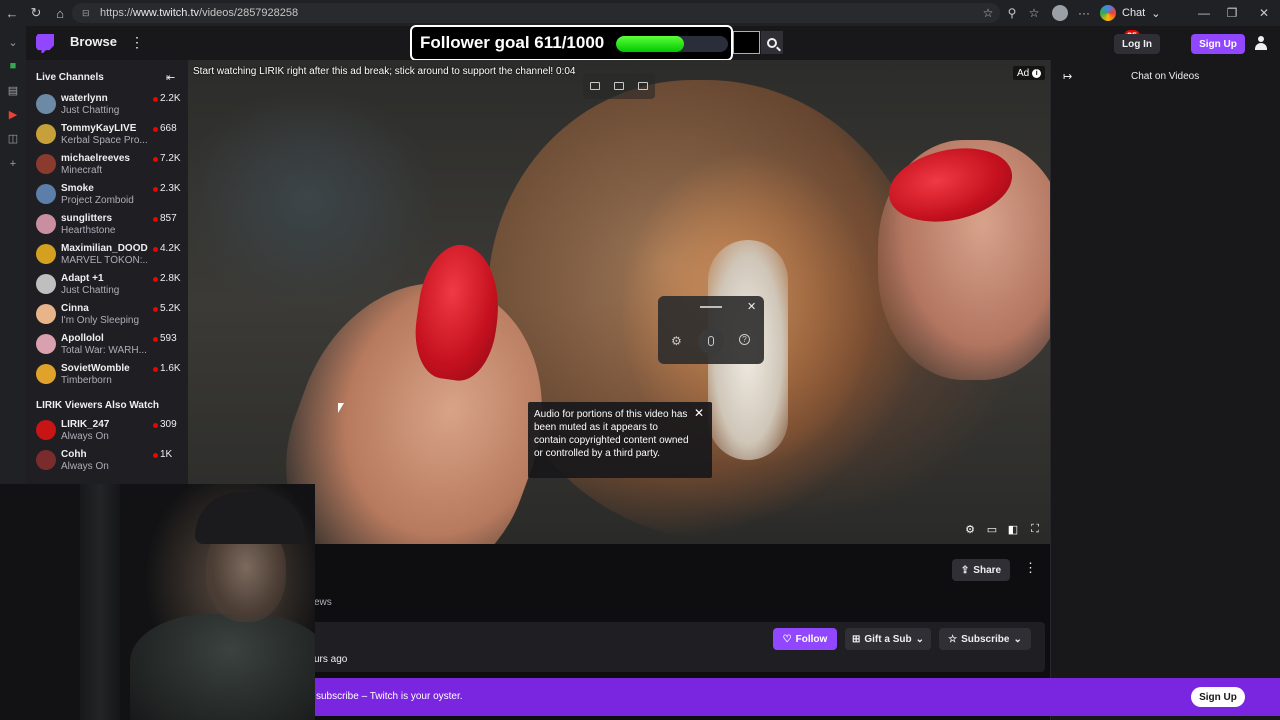 The width and height of the screenshot is (1280, 720). What do you see at coordinates (1264, 13) in the screenshot?
I see `close-window-icon: ✕` at bounding box center [1264, 13].